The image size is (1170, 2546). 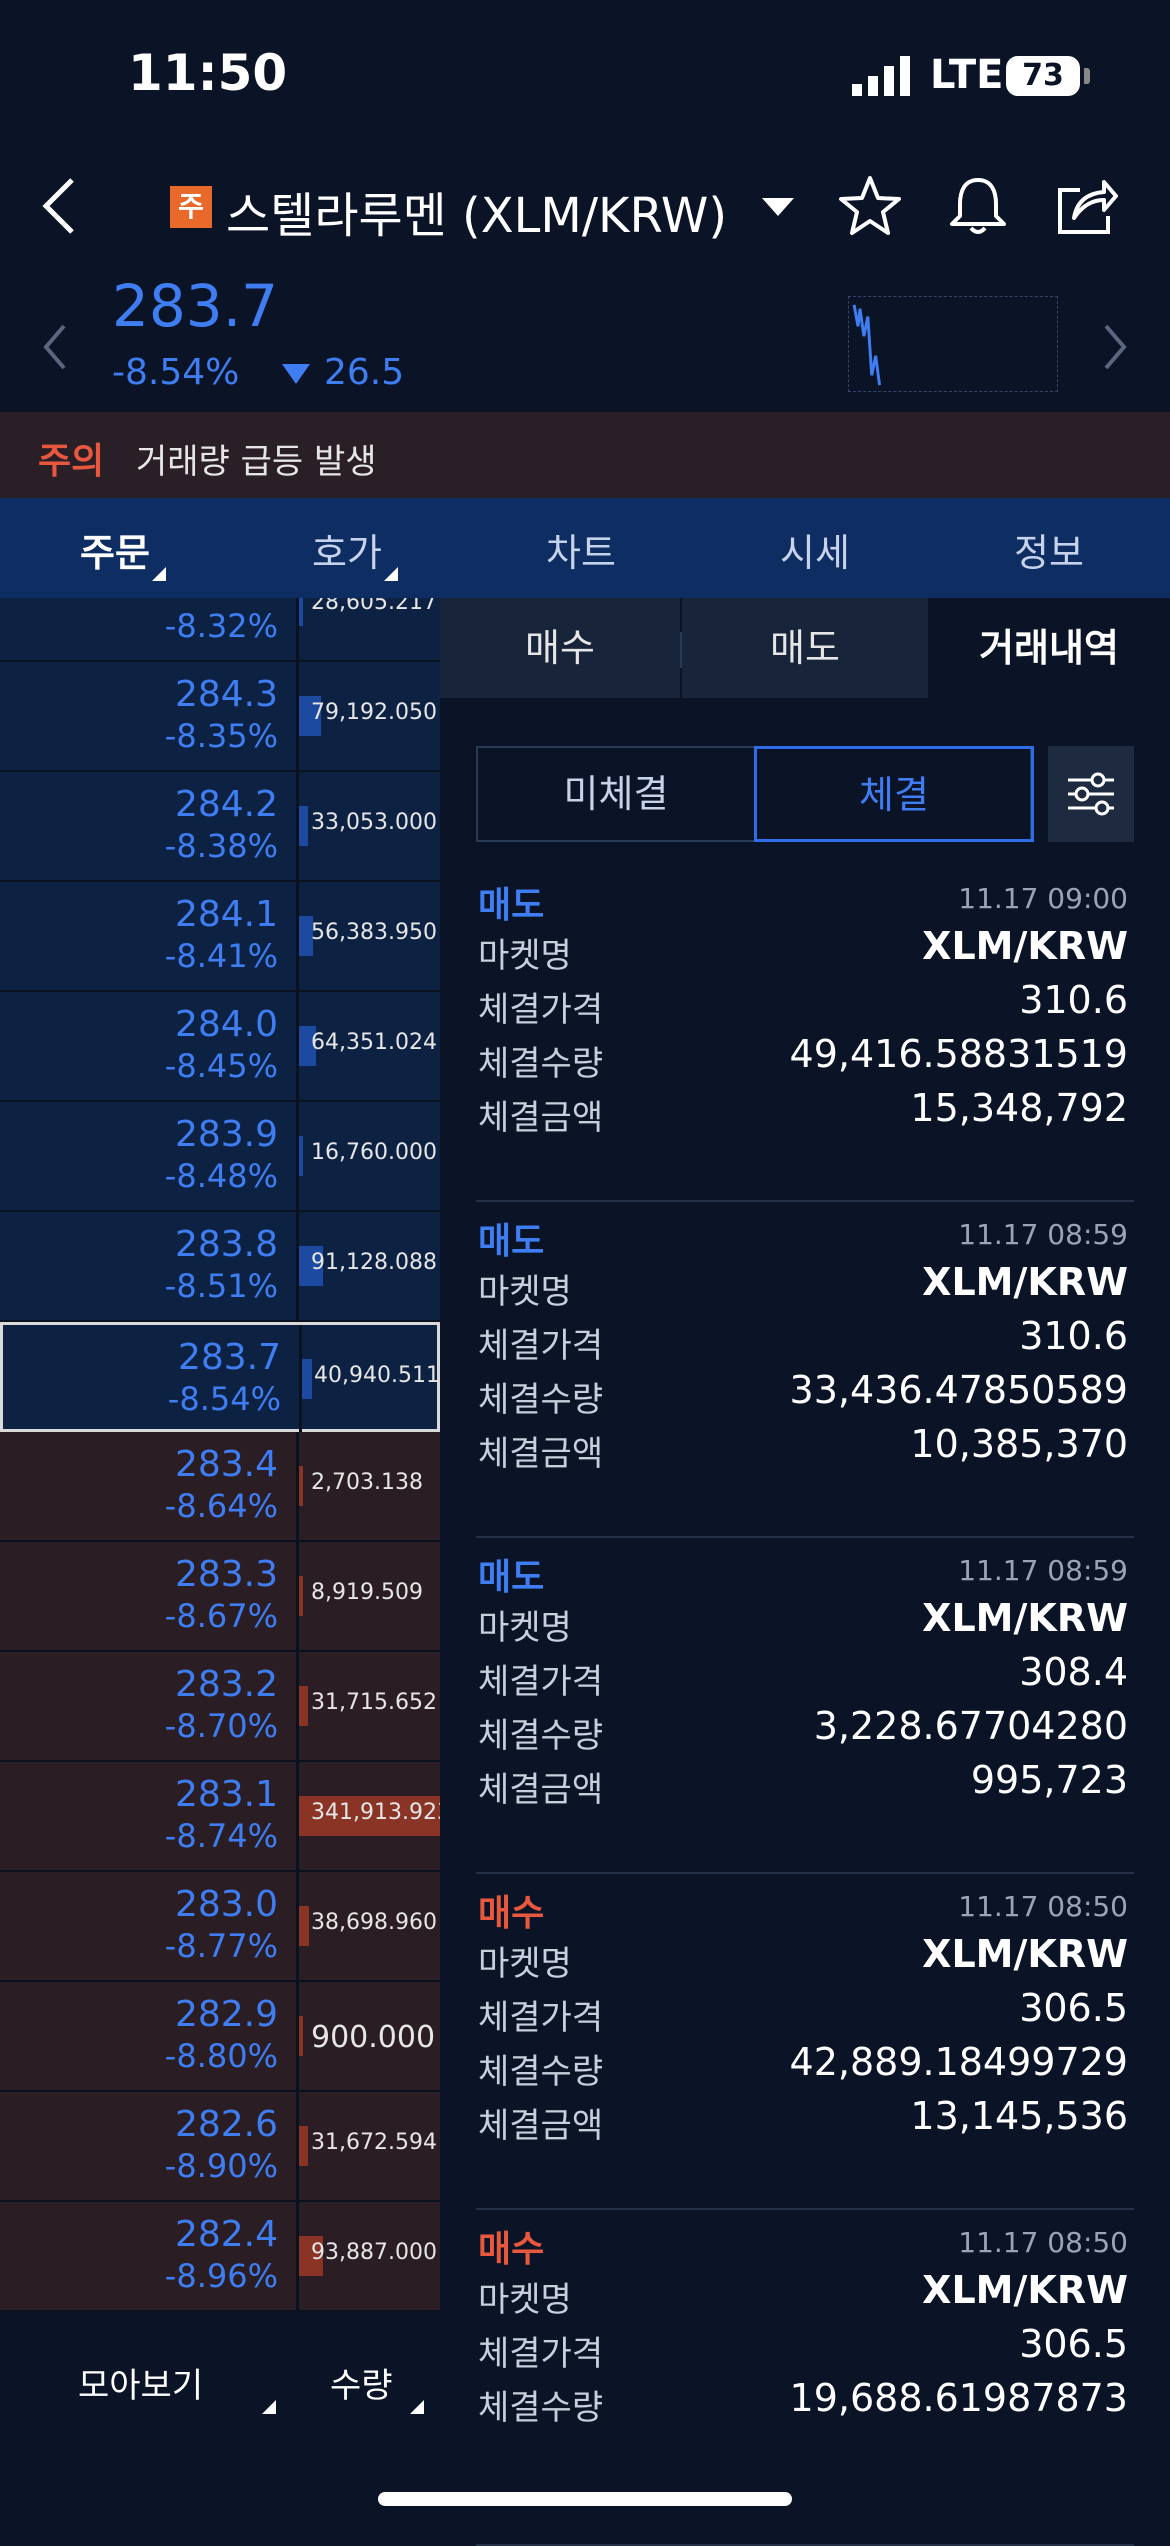 What do you see at coordinates (221, 1616) in the screenshot?
I see `order-rate: -8.67%` at bounding box center [221, 1616].